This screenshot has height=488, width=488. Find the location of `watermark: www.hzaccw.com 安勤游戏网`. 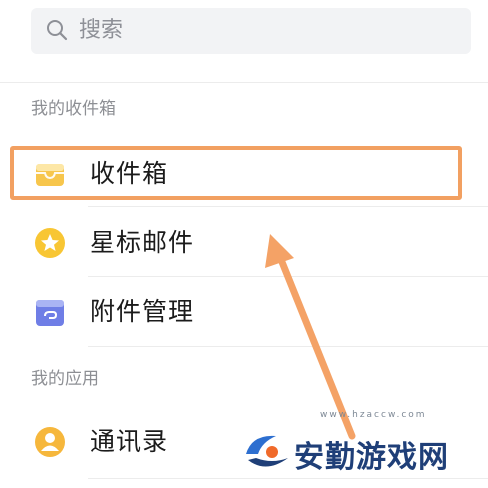

watermark: www.hzaccw.com 安勤游戏网 is located at coordinates (362, 443).